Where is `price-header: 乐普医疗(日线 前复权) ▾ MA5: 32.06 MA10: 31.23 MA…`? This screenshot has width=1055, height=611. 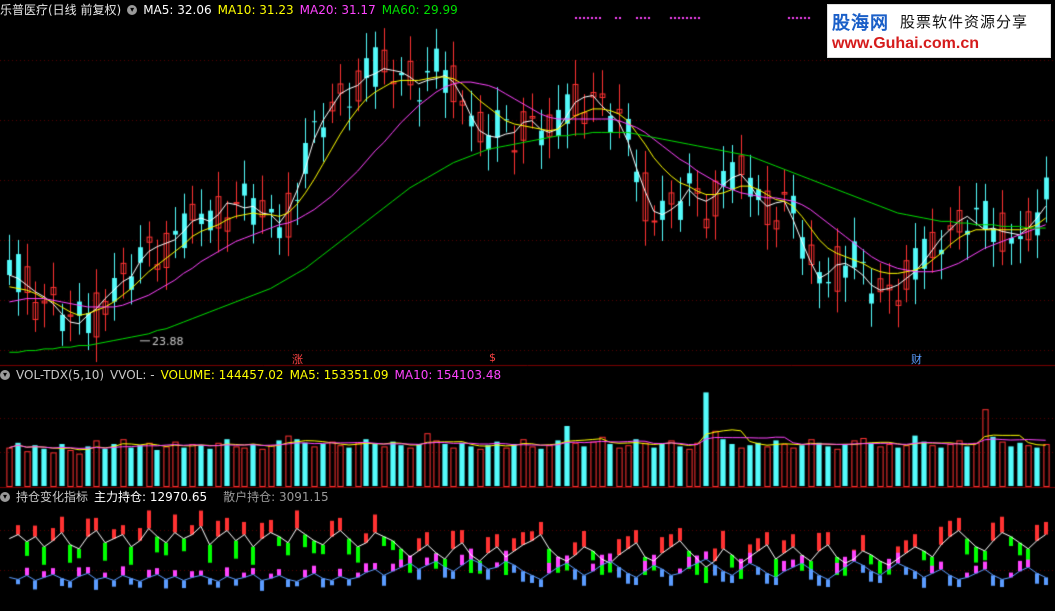
price-header: 乐普医疗(日线 前复权) ▾ MA5: 32.06 MA10: 31.23 MA… is located at coordinates (229, 10).